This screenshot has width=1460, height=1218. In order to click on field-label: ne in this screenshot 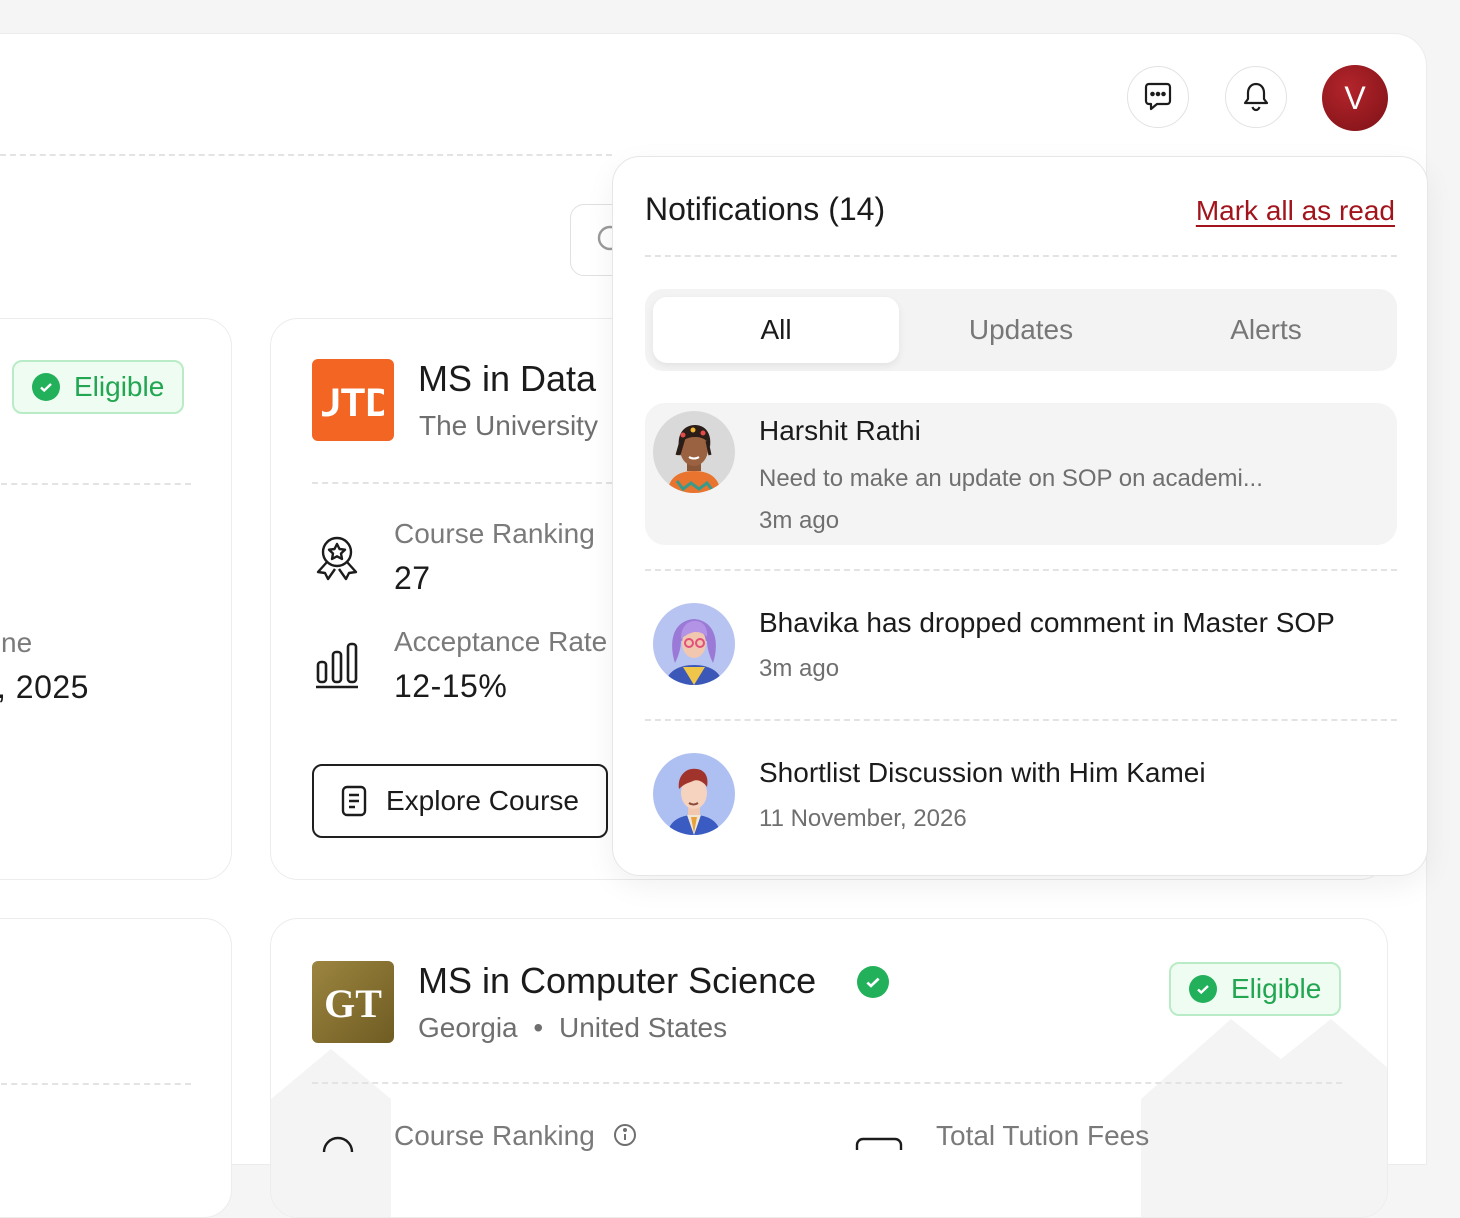, I will do `click(17, 642)`.